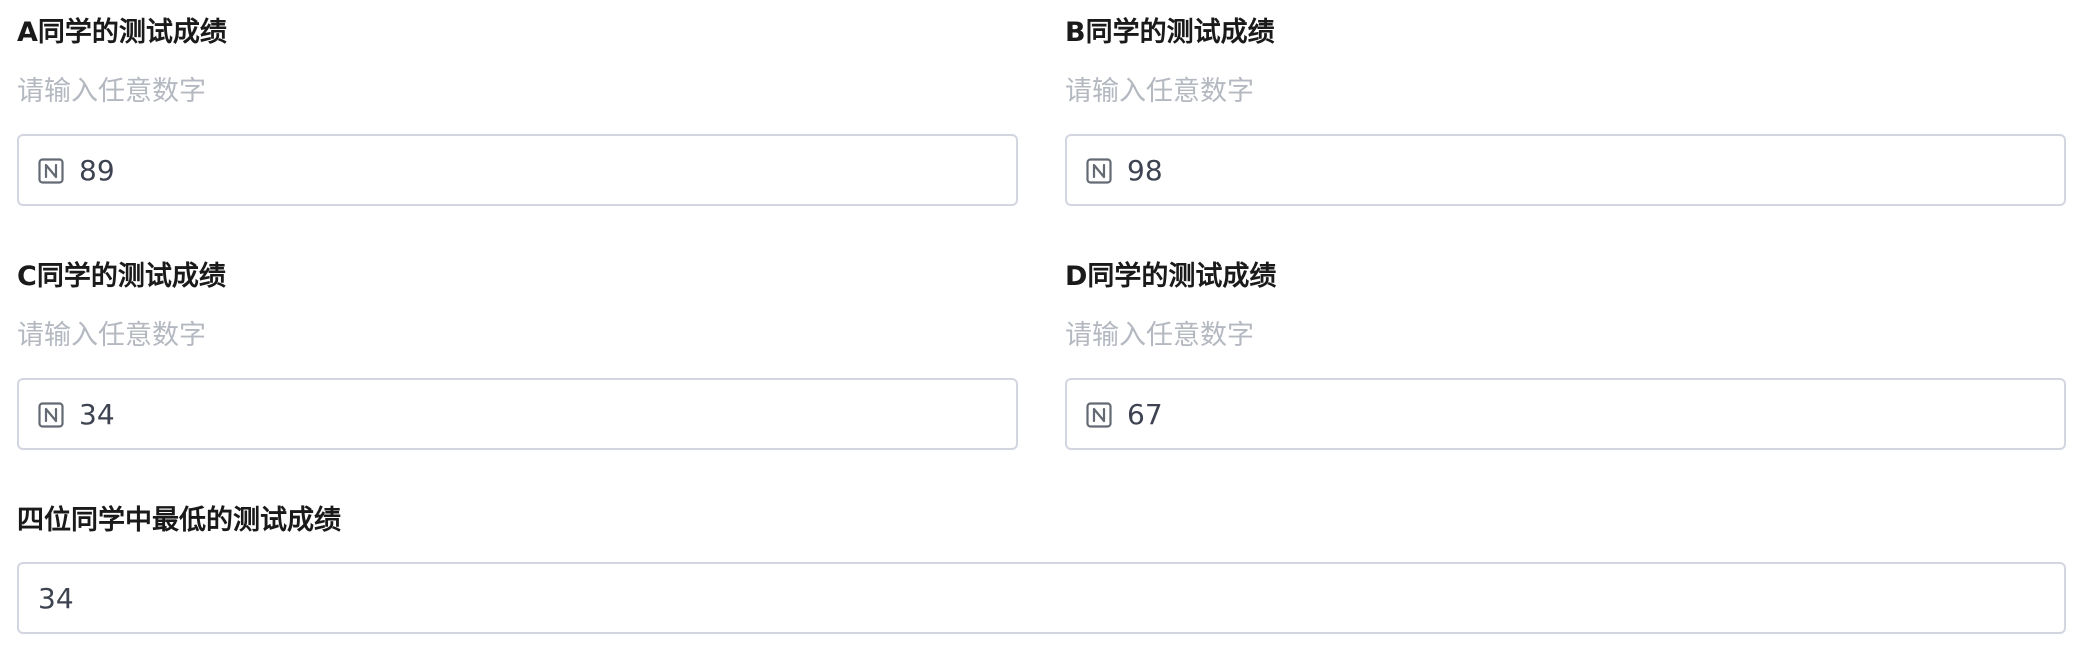 The height and width of the screenshot is (652, 2082). Describe the element at coordinates (1565, 414) in the screenshot. I see `score-input-d: 67` at that location.